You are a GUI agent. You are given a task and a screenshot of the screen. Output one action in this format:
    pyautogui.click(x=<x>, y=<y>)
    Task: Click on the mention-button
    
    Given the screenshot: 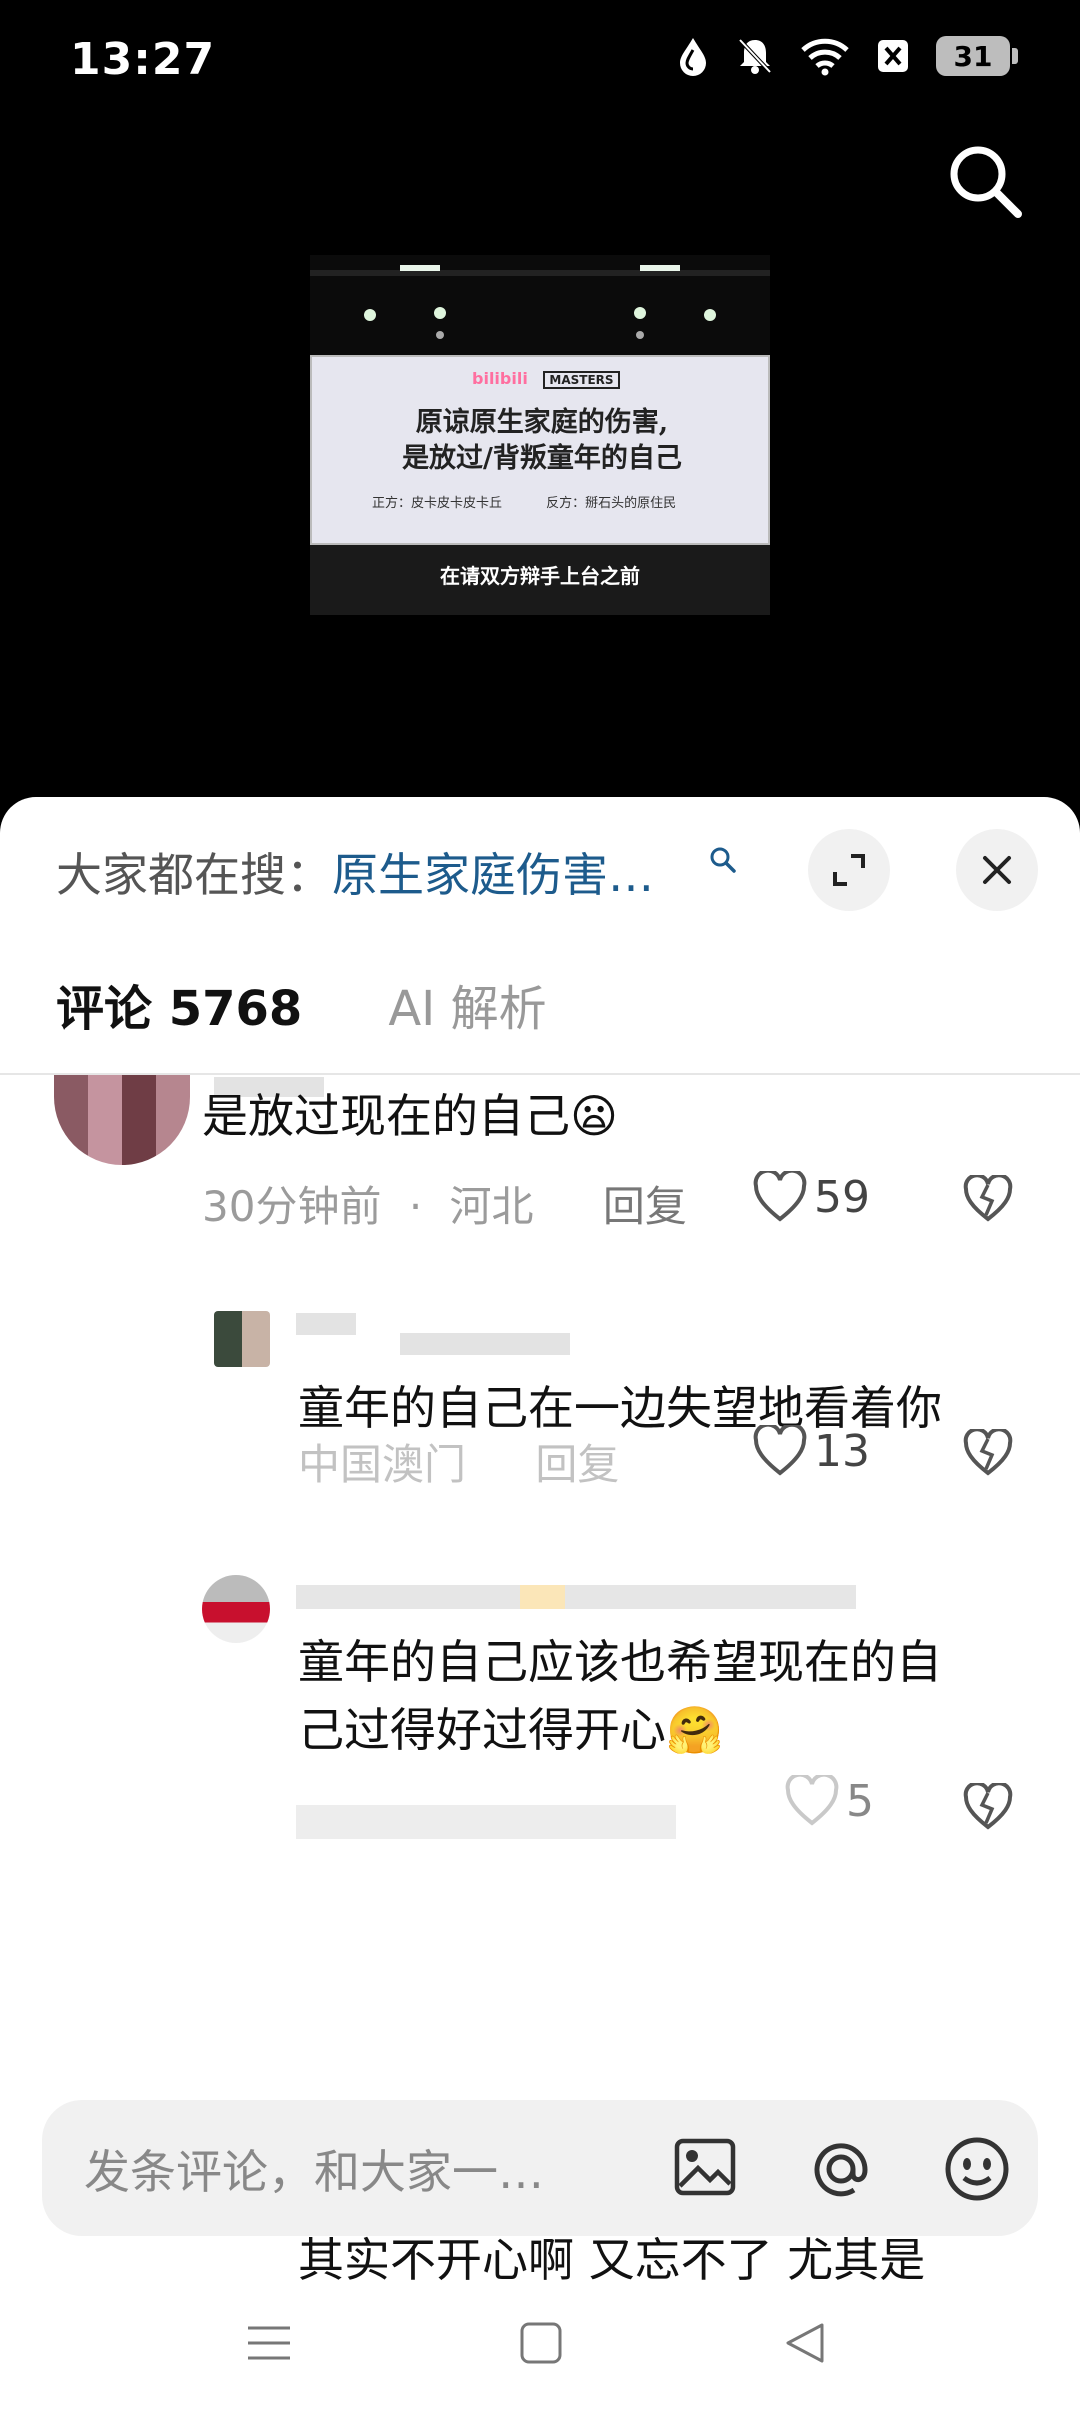 What is the action you would take?
    pyautogui.click(x=841, y=2171)
    